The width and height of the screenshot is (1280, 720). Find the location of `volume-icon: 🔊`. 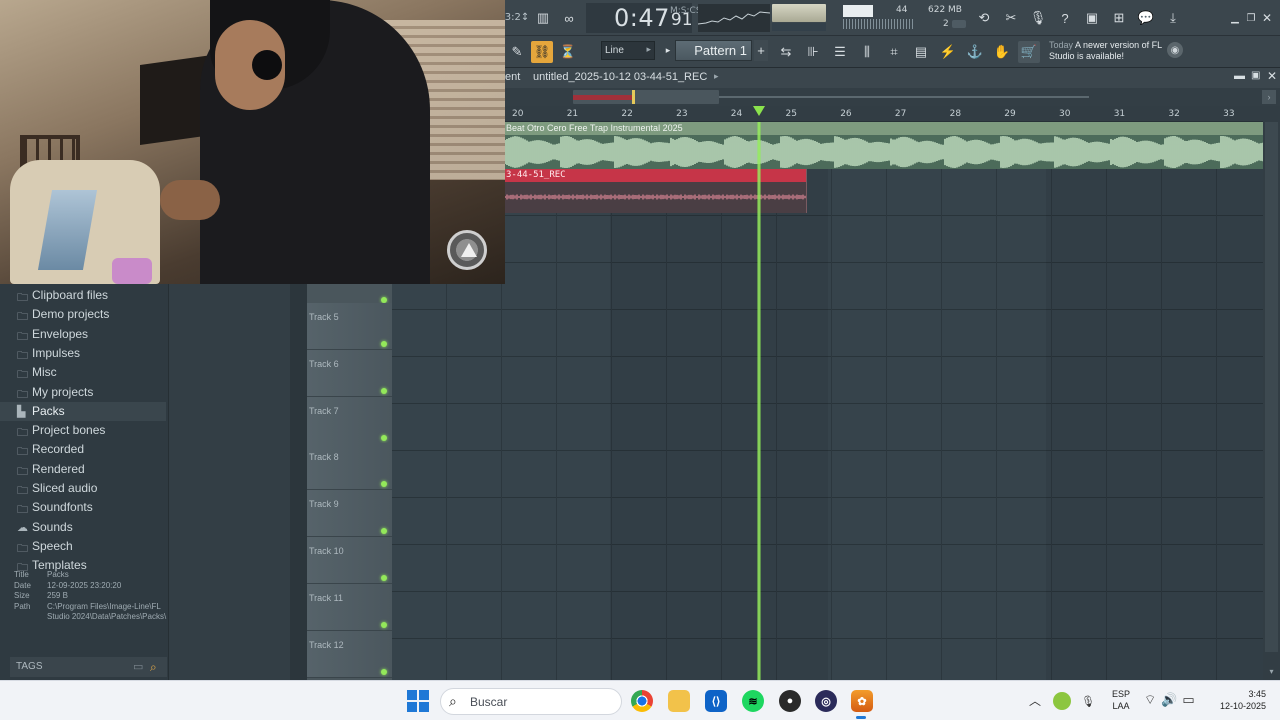

volume-icon: 🔊 is located at coordinates (1171, 699).